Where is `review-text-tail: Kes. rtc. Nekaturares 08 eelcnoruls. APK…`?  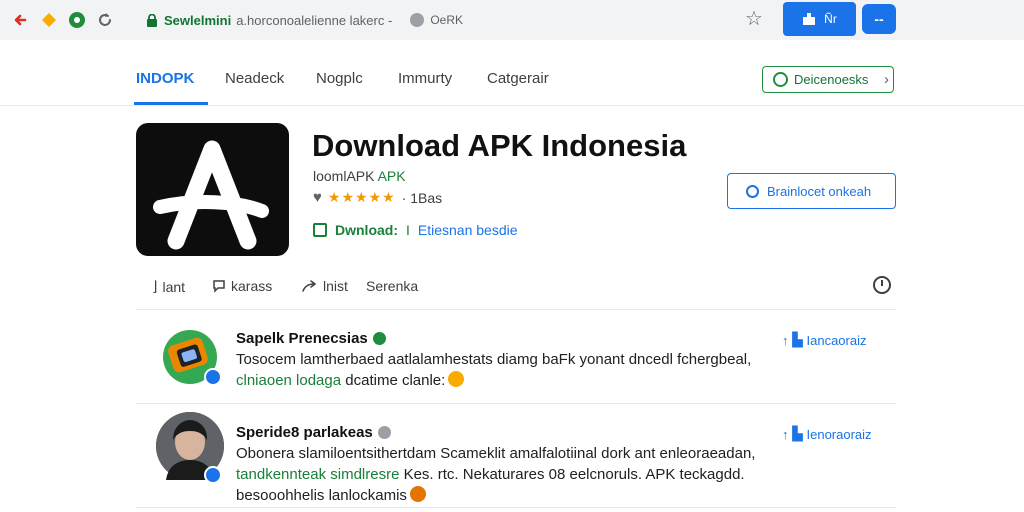 review-text-tail: Kes. rtc. Nekaturares 08 eelcnoruls. APK… is located at coordinates (572, 474).